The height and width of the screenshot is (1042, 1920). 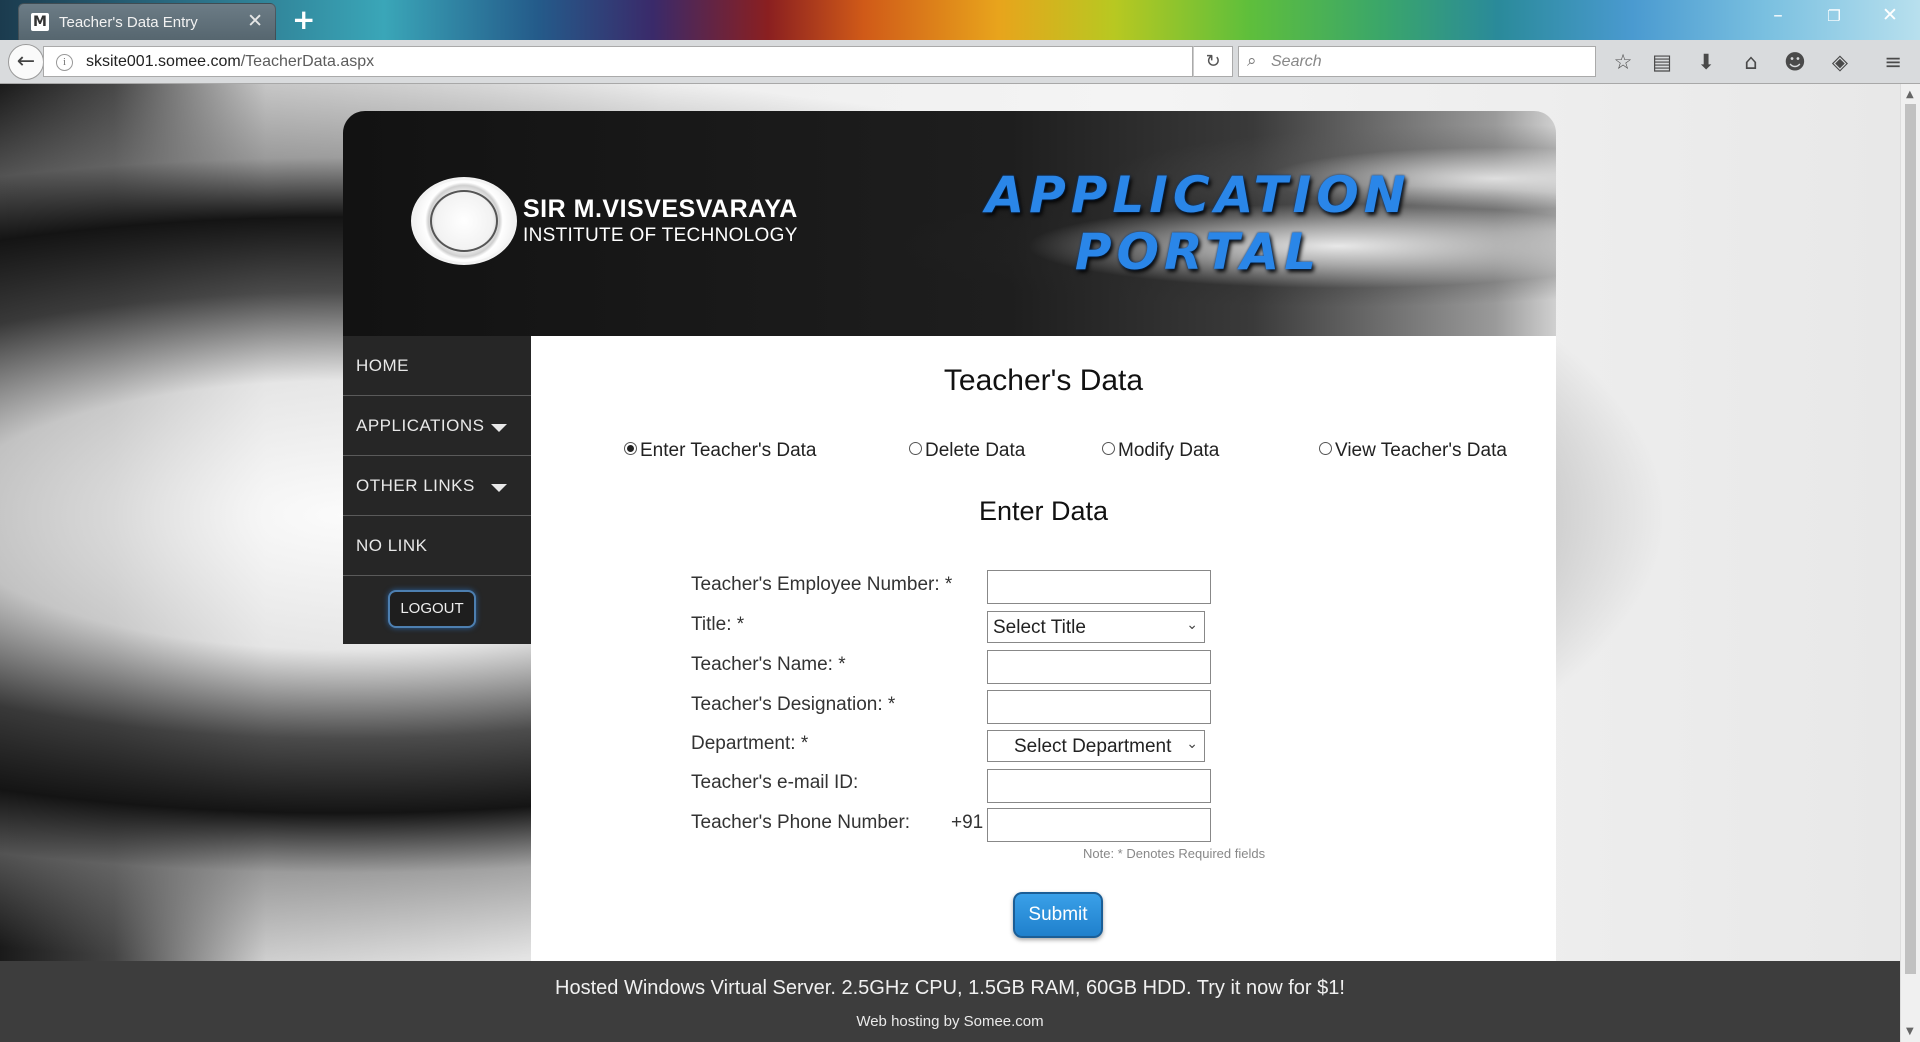 I want to click on search-placeholder: Search, so click(x=1296, y=61).